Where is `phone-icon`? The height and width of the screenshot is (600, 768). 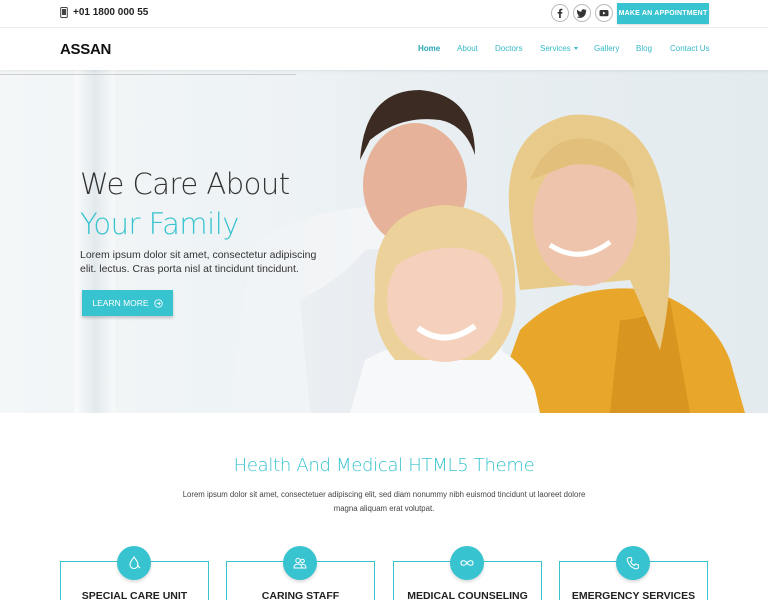
phone-icon is located at coordinates (633, 563).